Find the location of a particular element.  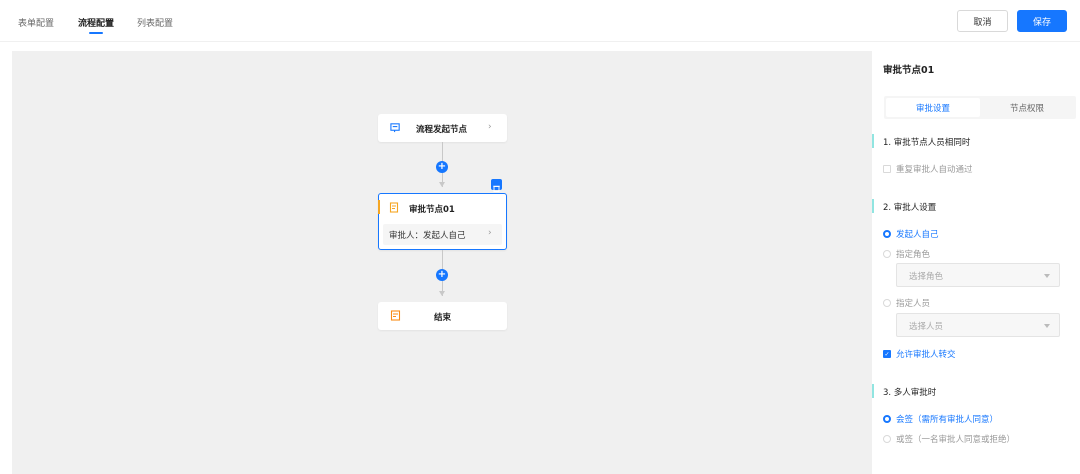

role-select-placeholder: 选择角色 is located at coordinates (926, 277).